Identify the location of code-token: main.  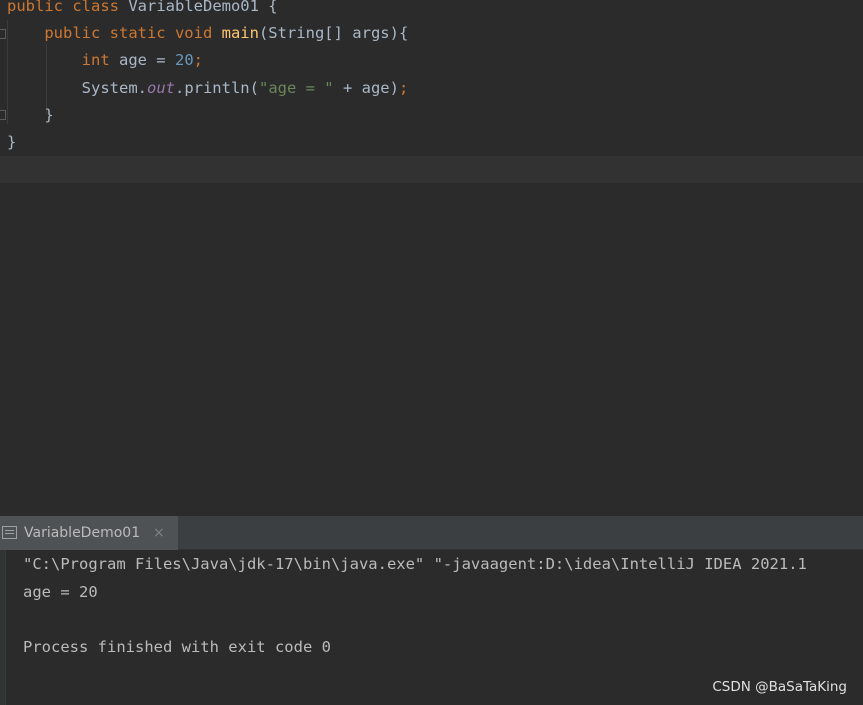
(240, 33).